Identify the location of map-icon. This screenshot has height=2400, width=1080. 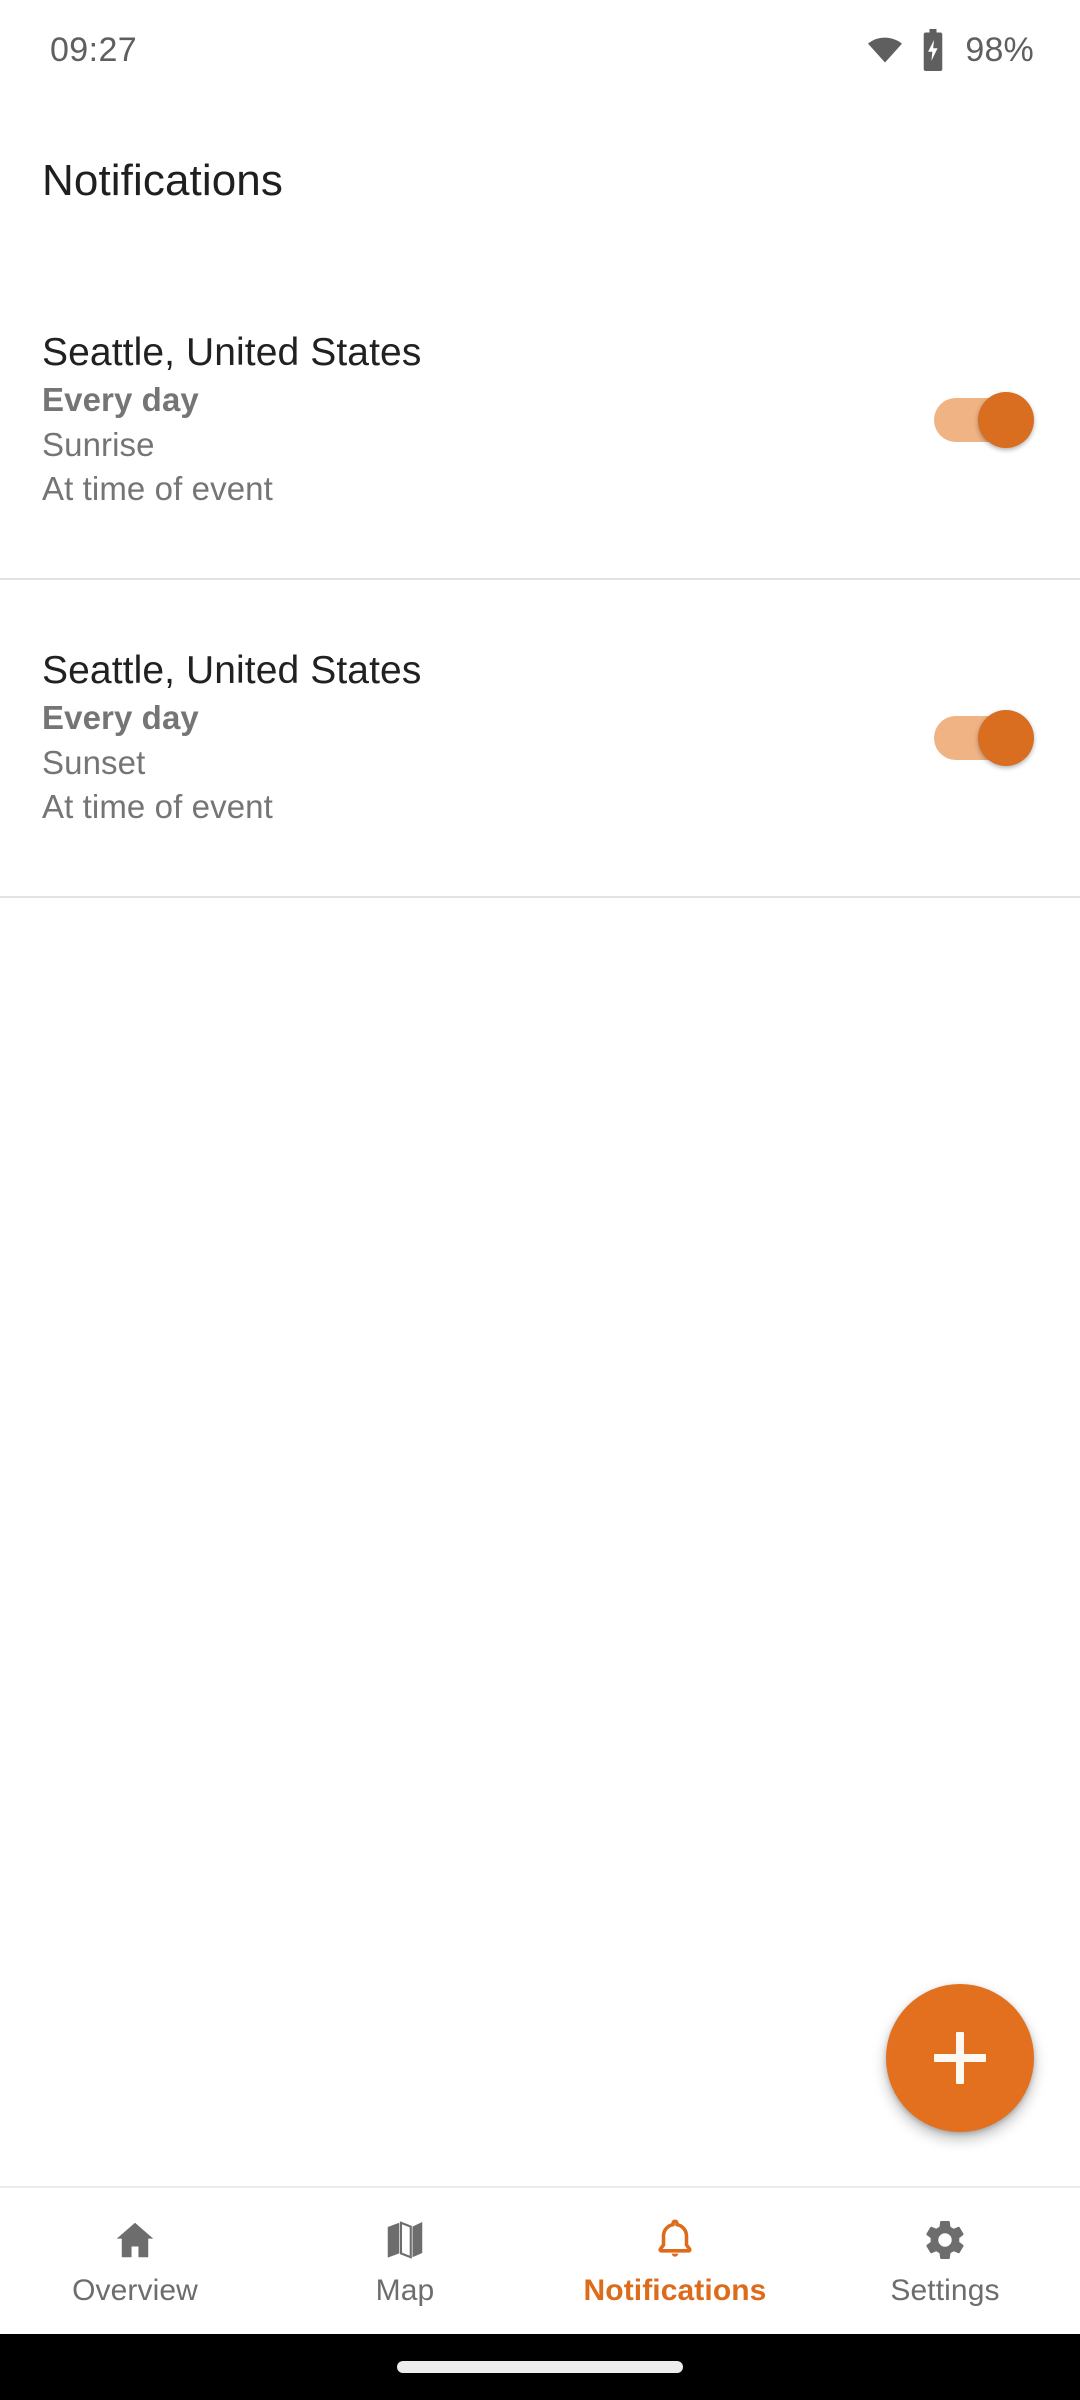
(405, 2240).